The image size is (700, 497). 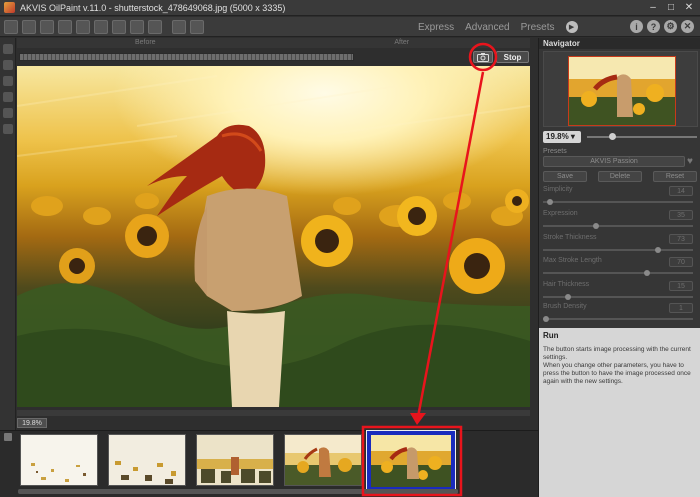 What do you see at coordinates (47, 26) in the screenshot?
I see `print-icon` at bounding box center [47, 26].